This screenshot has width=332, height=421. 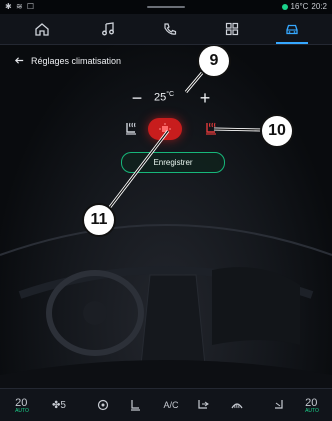 I want to click on back-arrow-icon, so click(x=19, y=60).